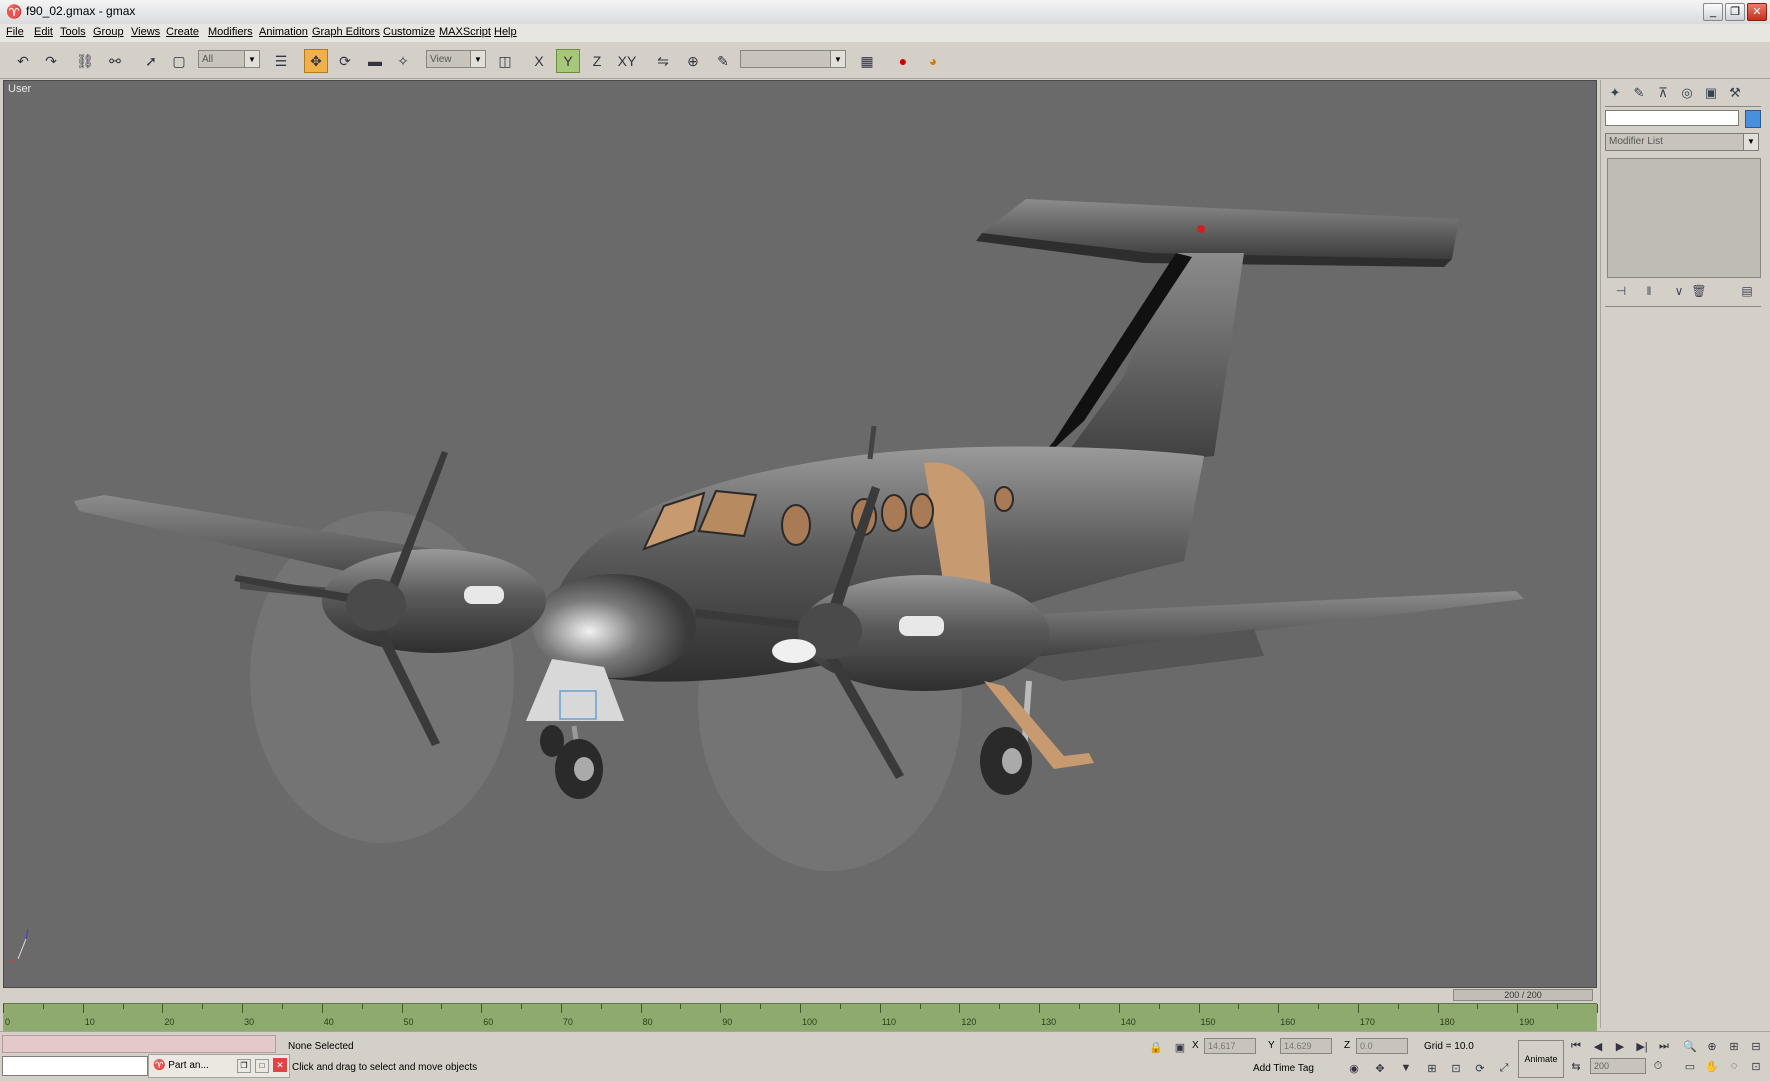 This screenshot has height=1081, width=1770. What do you see at coordinates (1672, 118) in the screenshot?
I see `object-name-field` at bounding box center [1672, 118].